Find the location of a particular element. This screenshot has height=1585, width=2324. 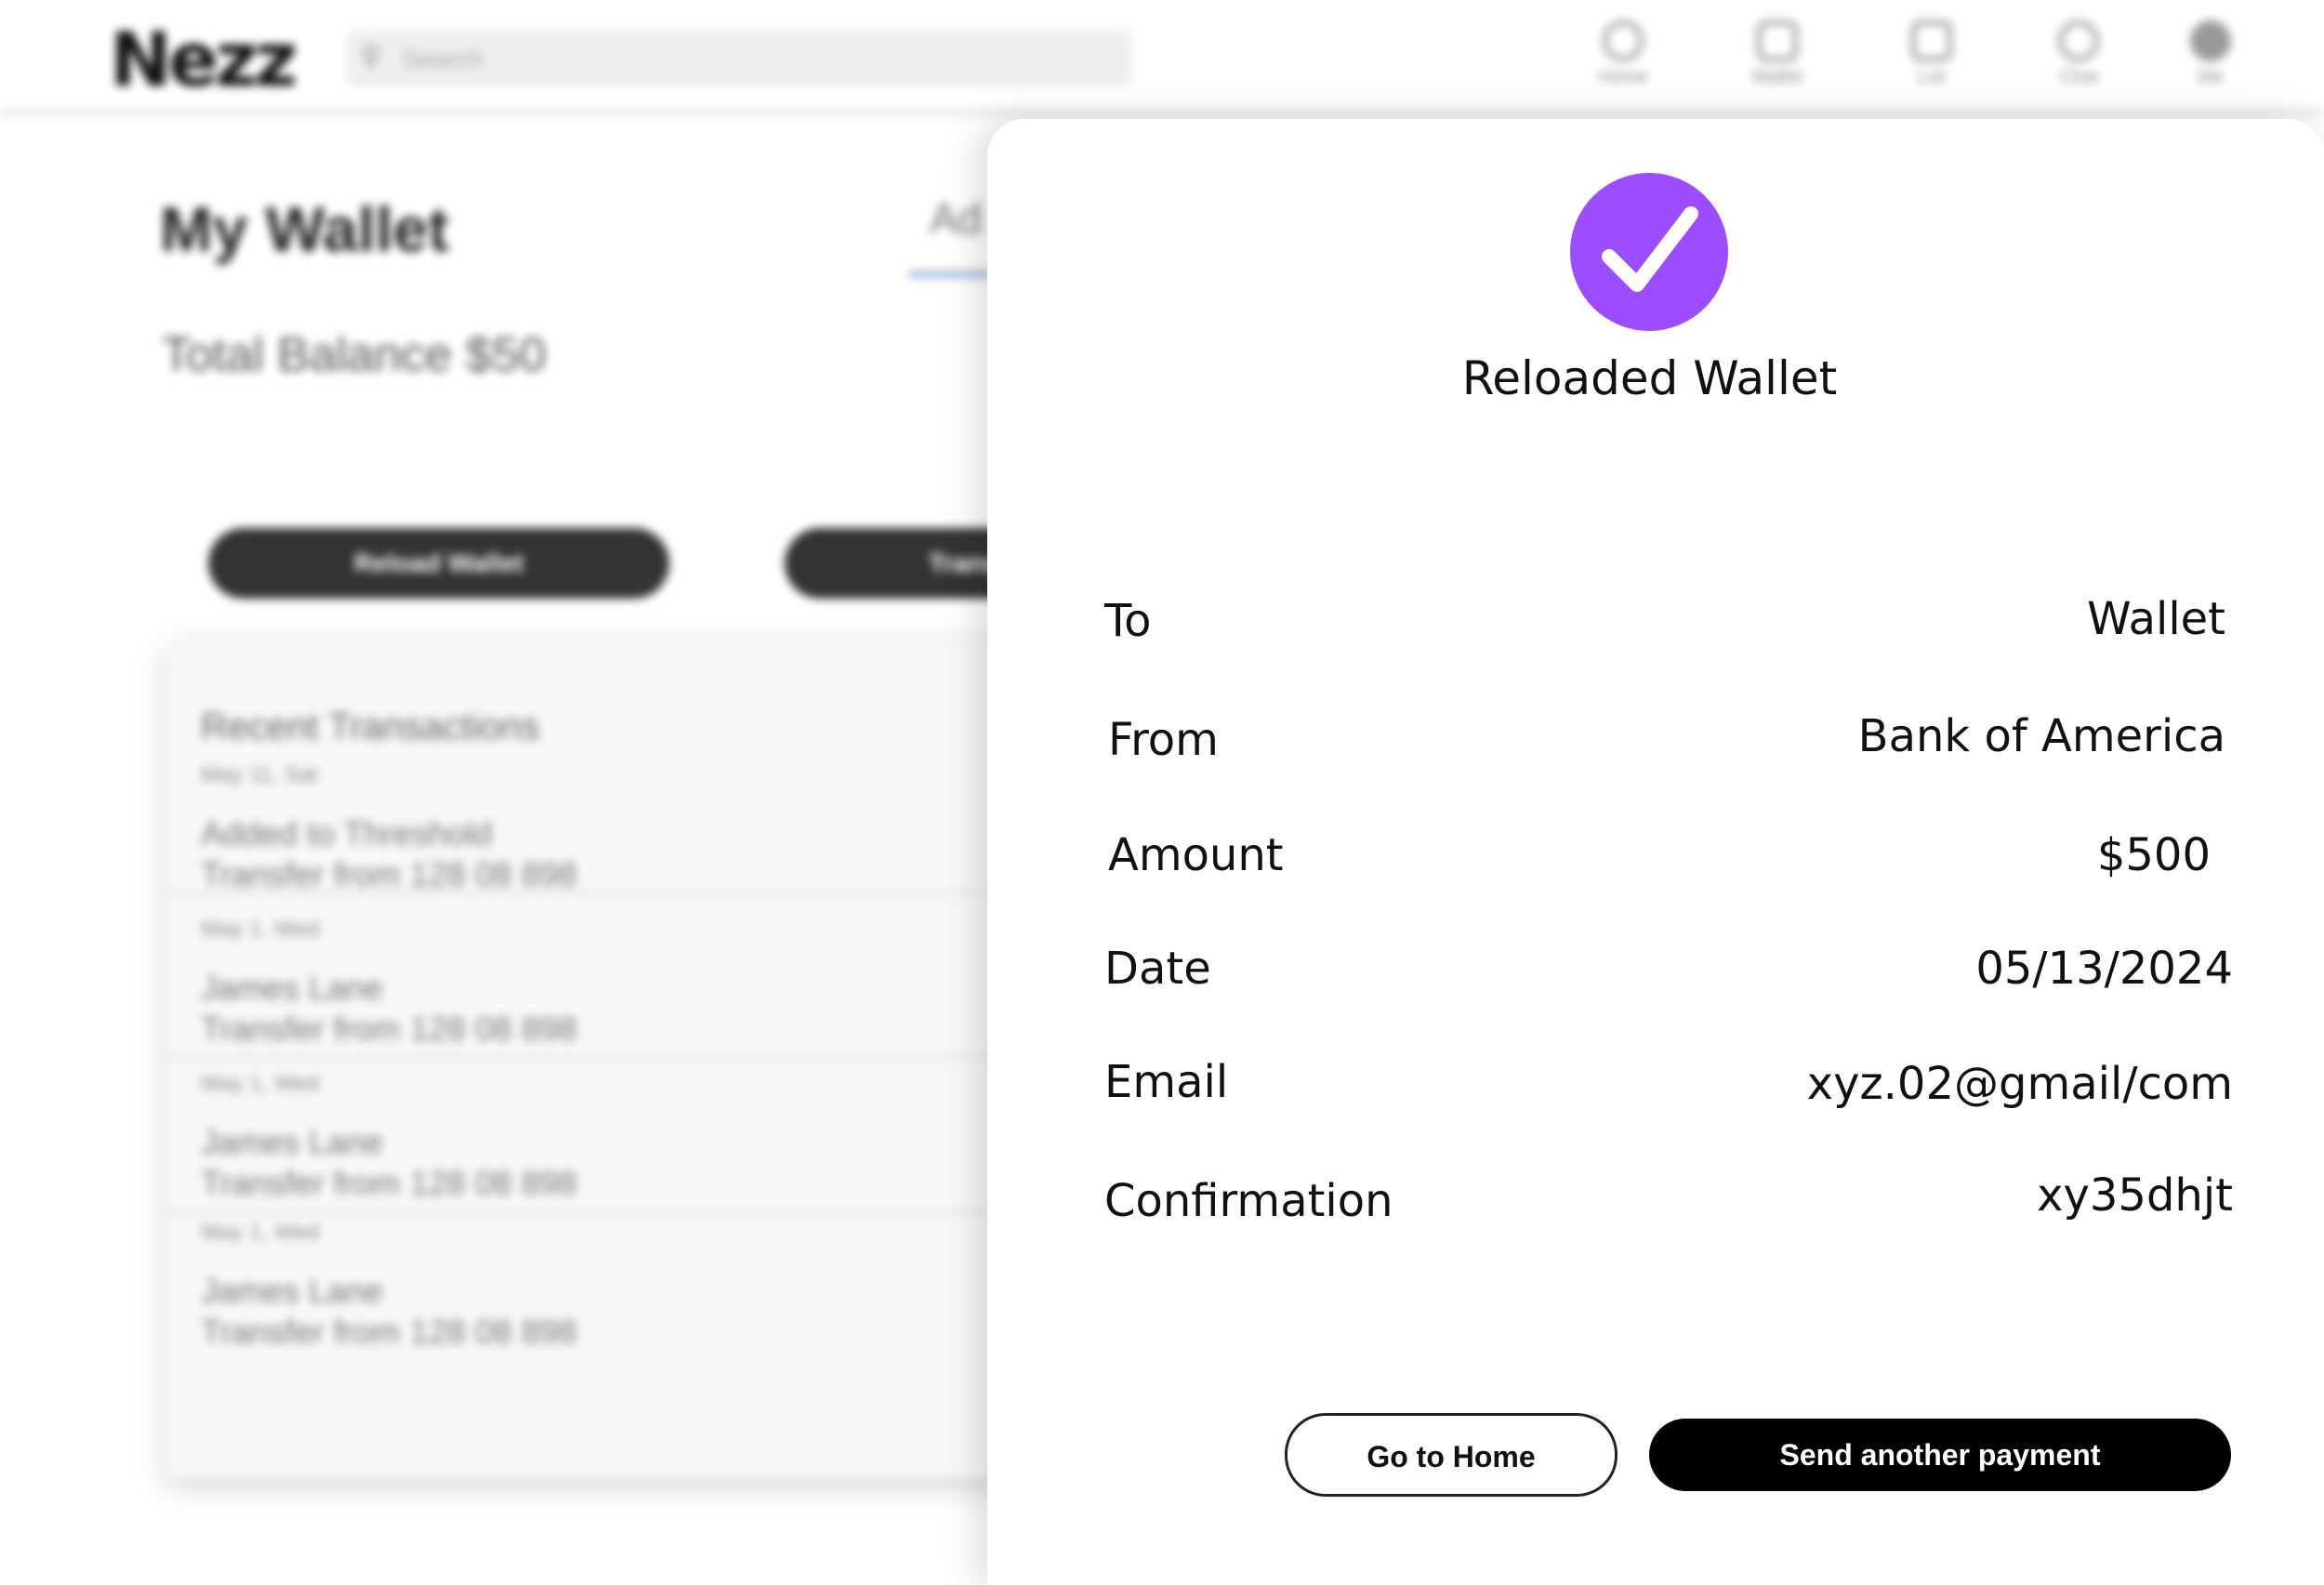

modal-title: Reloaded Wallet is located at coordinates (1649, 378).